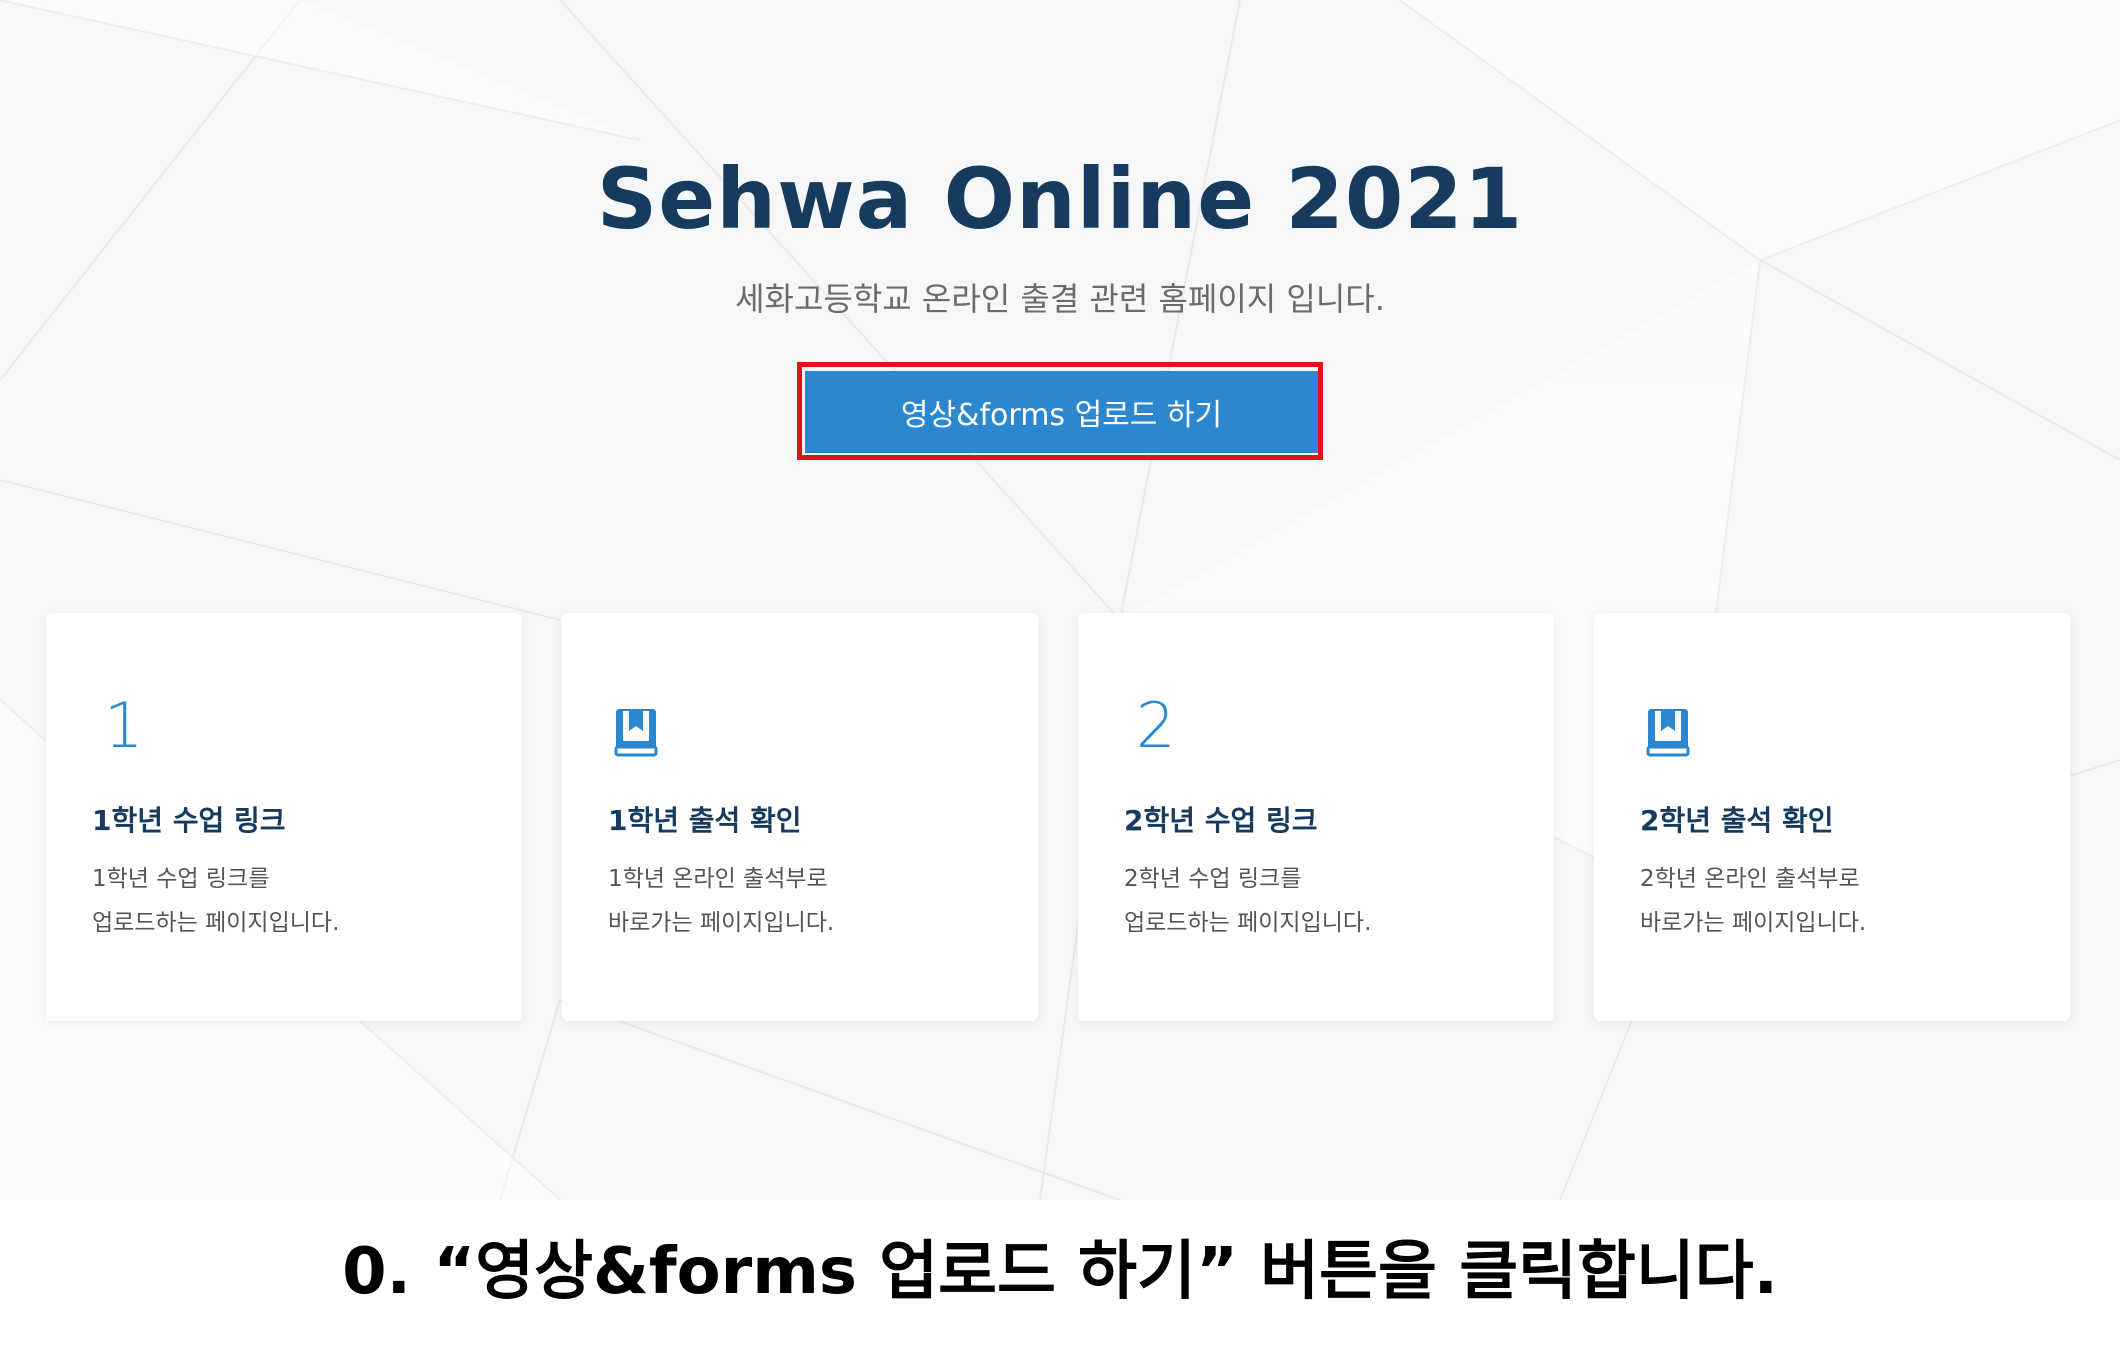 This screenshot has height=1346, width=2120. Describe the element at coordinates (1753, 901) in the screenshot. I see `card-description: 2학년 온라인 출석부로 바로가는 페이지입니다.` at that location.